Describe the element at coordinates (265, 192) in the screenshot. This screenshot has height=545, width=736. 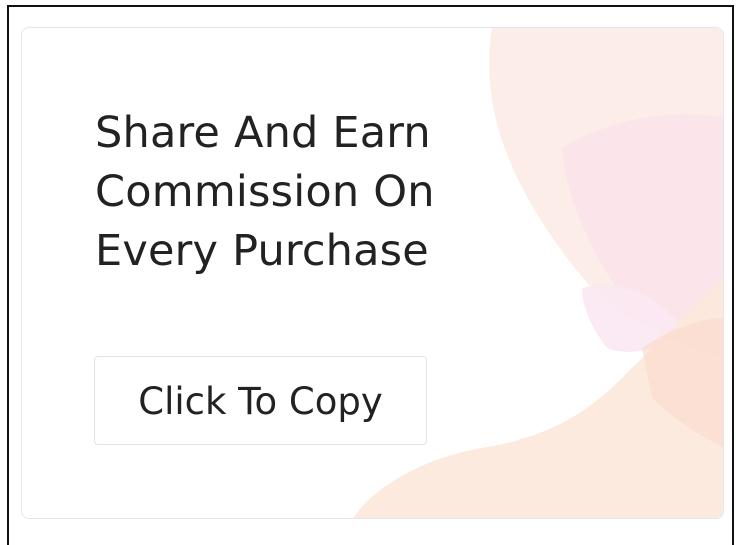
I see `headline-line: Commission On` at that location.